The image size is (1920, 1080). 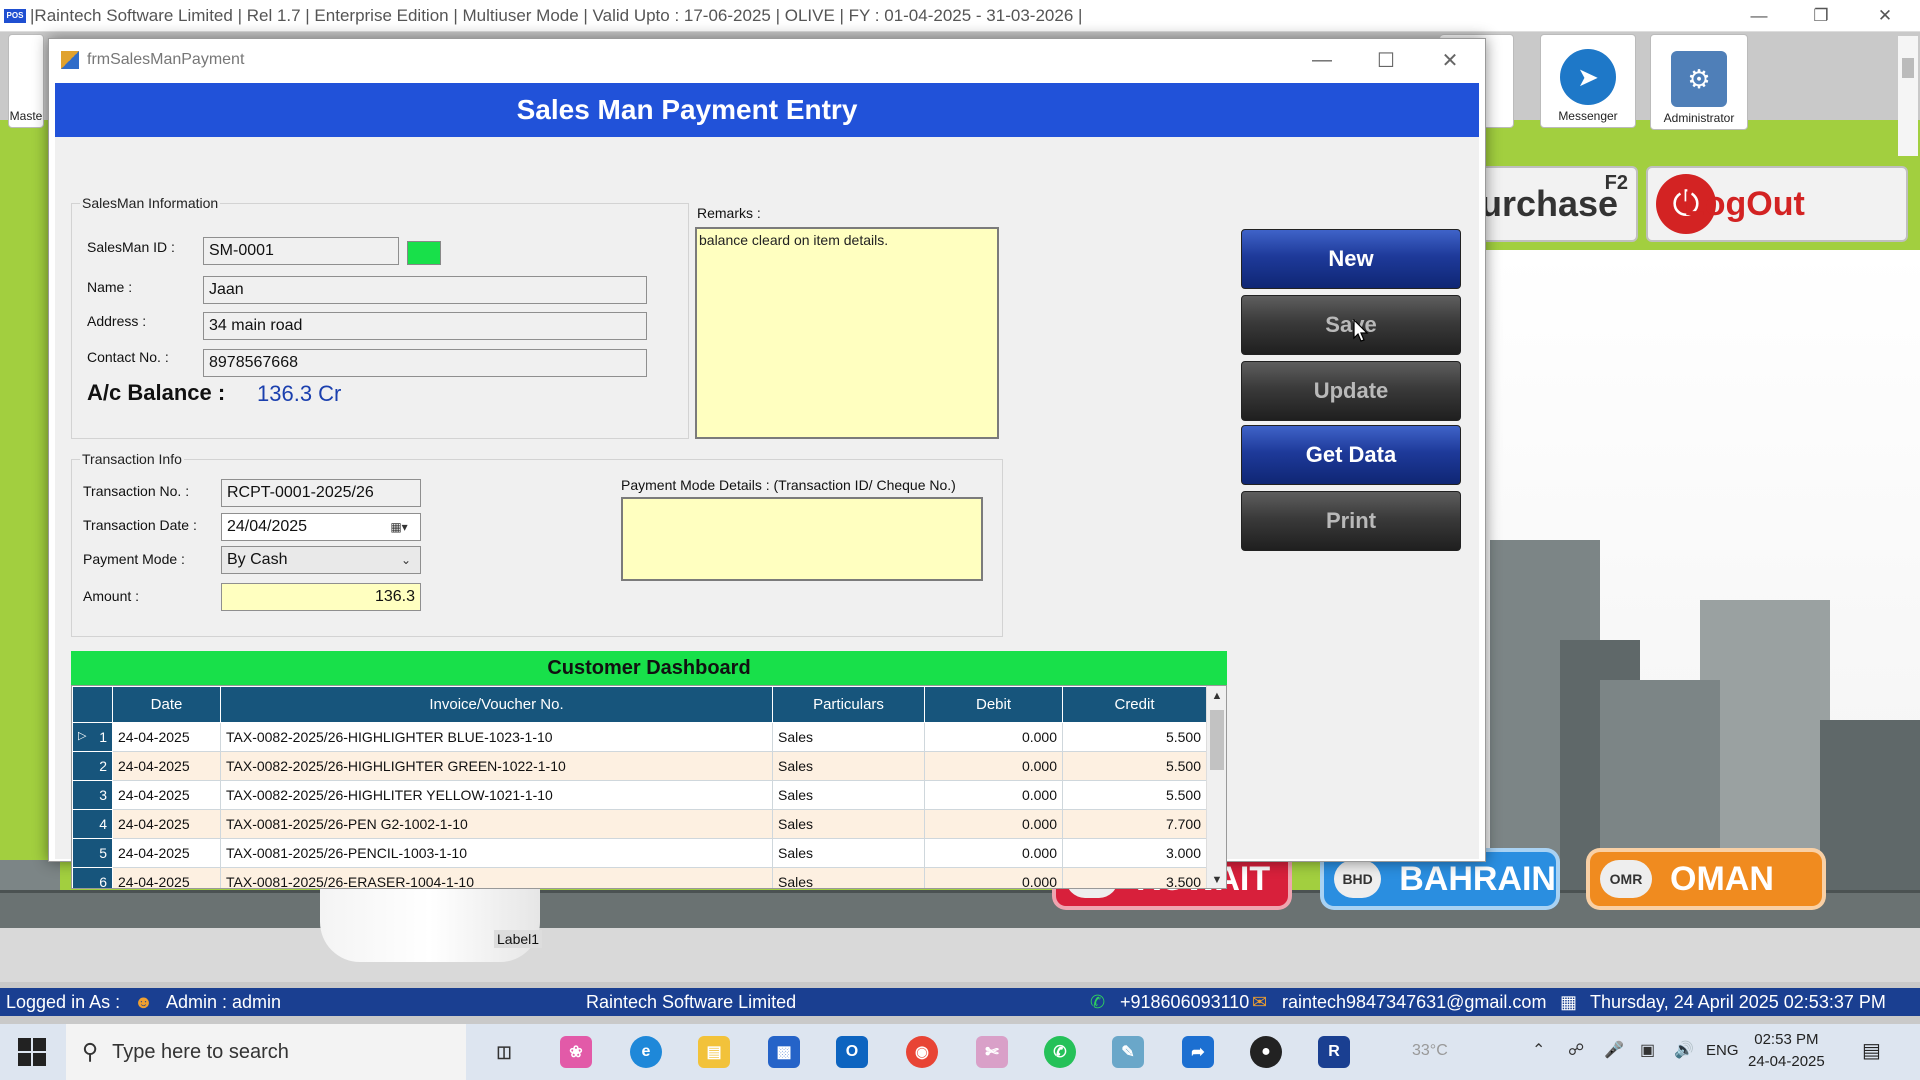 I want to click on microphone-icon: 🎤, so click(x=1614, y=1050).